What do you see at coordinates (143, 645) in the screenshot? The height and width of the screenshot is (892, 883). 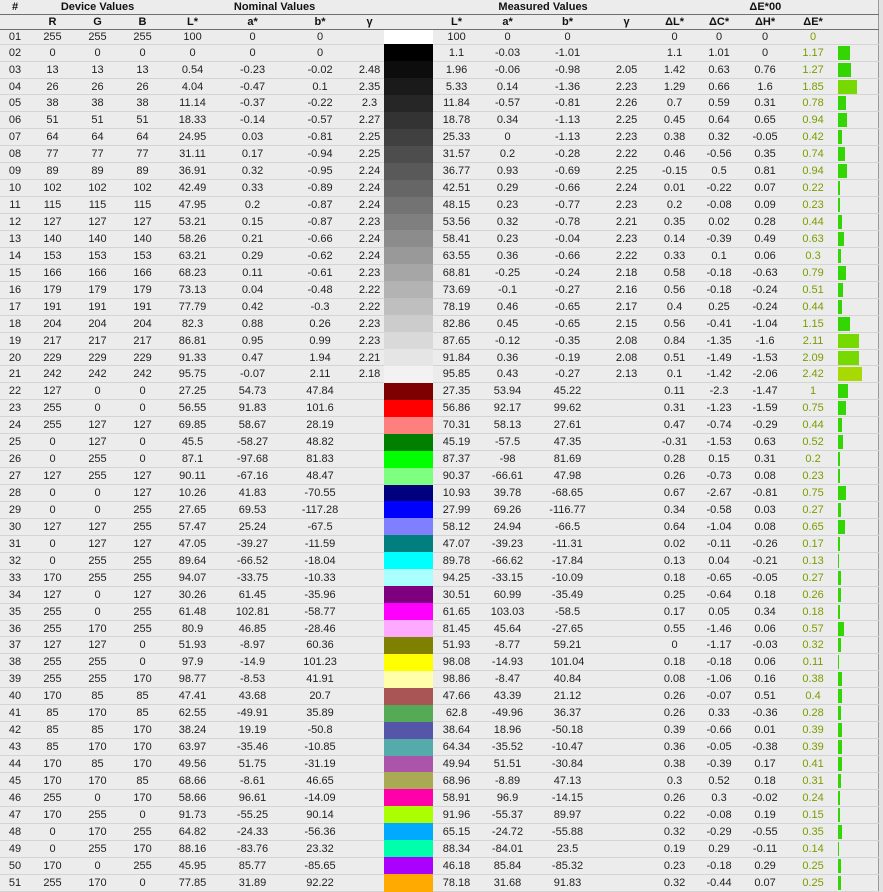 I see `device-b: 0` at bounding box center [143, 645].